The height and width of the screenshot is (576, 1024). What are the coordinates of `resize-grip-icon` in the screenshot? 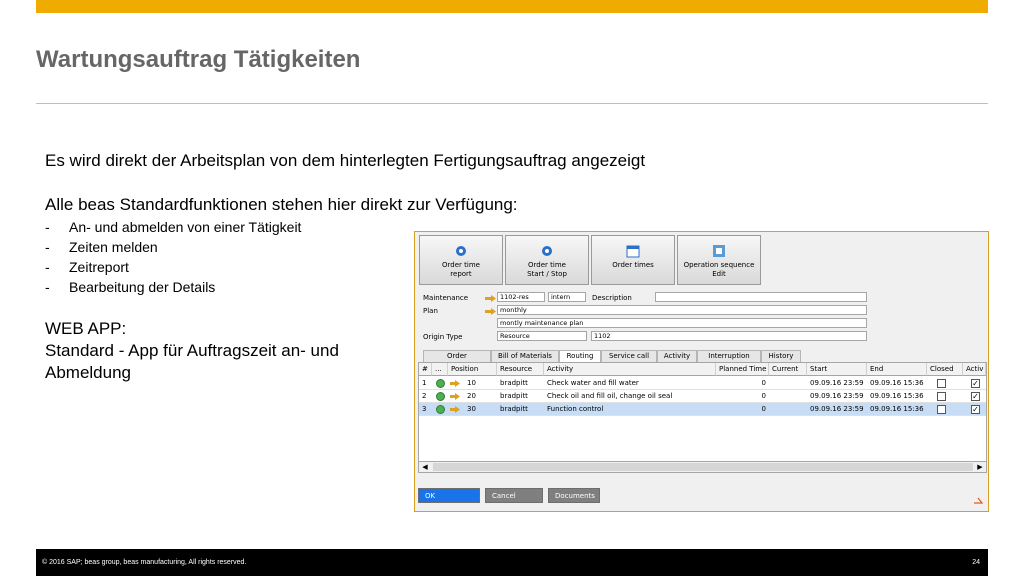 It's located at (978, 500).